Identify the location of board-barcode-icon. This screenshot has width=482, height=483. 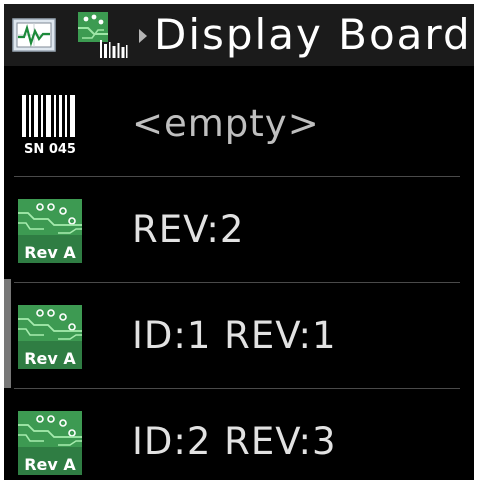
(102, 35).